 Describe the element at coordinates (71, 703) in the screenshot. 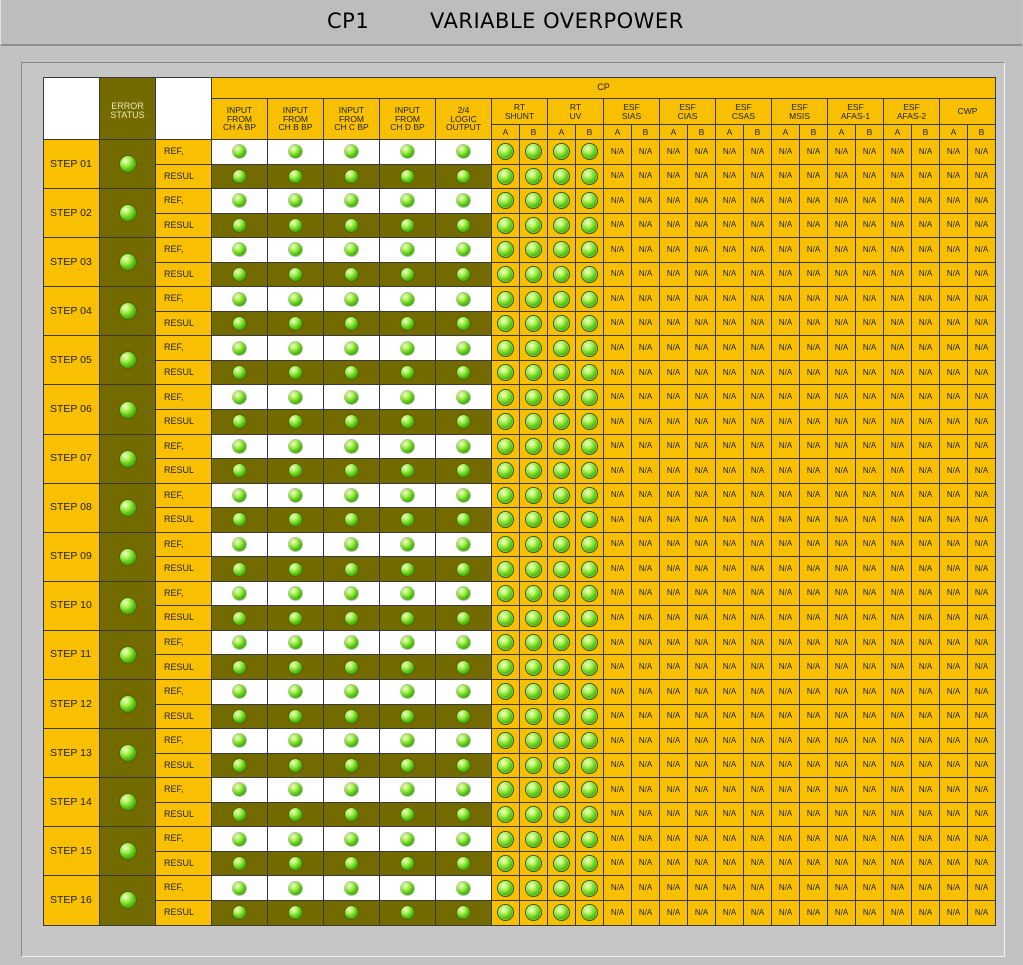

I see `step-label-text: STEP 12` at that location.